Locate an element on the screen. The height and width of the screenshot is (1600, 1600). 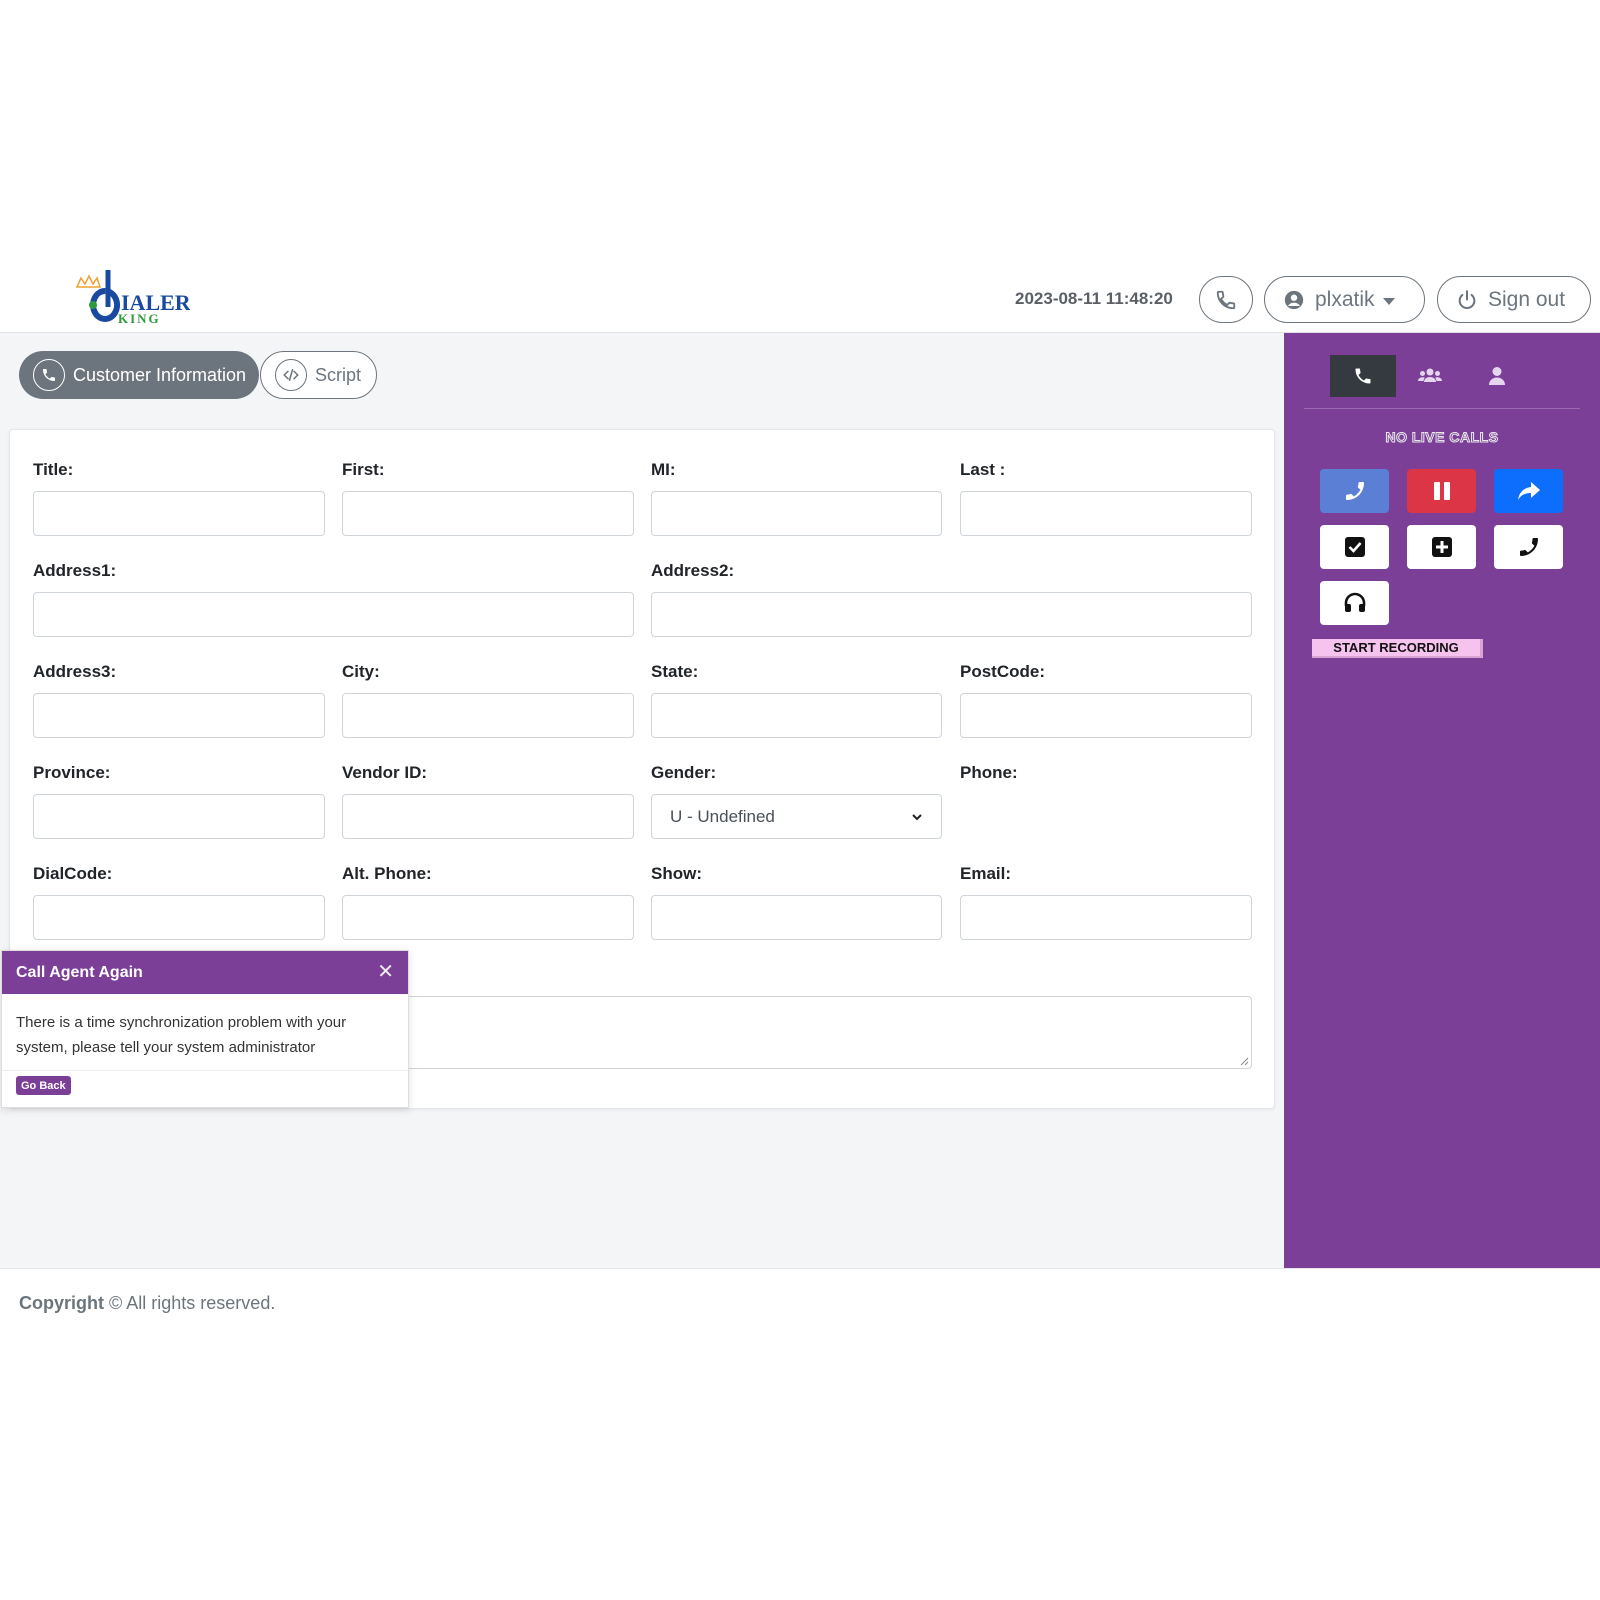
sidebar-tab-profile is located at coordinates (1497, 376).